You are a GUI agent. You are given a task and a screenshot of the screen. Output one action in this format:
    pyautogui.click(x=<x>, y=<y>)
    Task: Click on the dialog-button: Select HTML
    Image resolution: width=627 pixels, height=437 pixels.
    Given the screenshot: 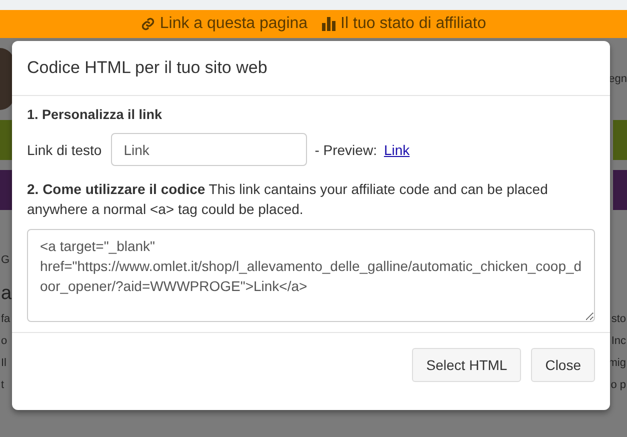 What is the action you would take?
    pyautogui.click(x=467, y=365)
    